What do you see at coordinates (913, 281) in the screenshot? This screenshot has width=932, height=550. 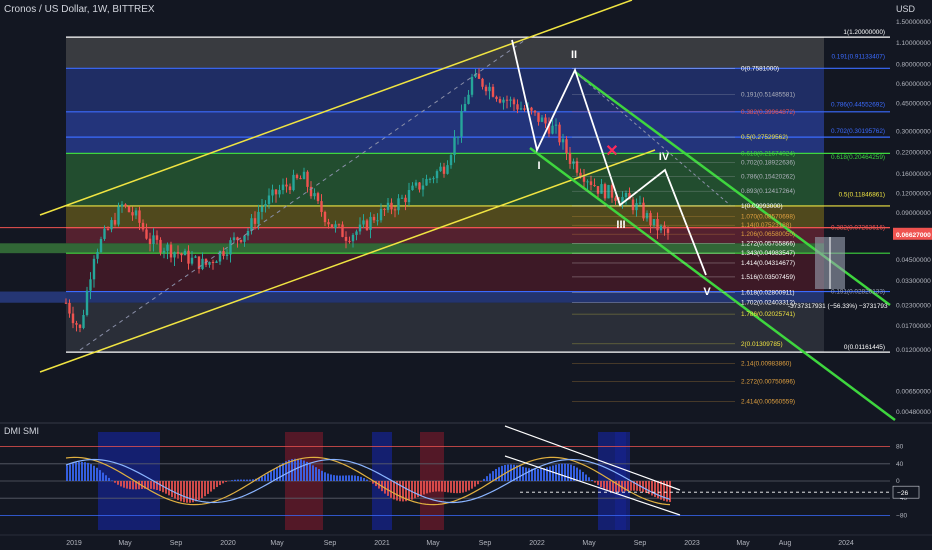 I see `y-tick-label: 0.03300000` at bounding box center [913, 281].